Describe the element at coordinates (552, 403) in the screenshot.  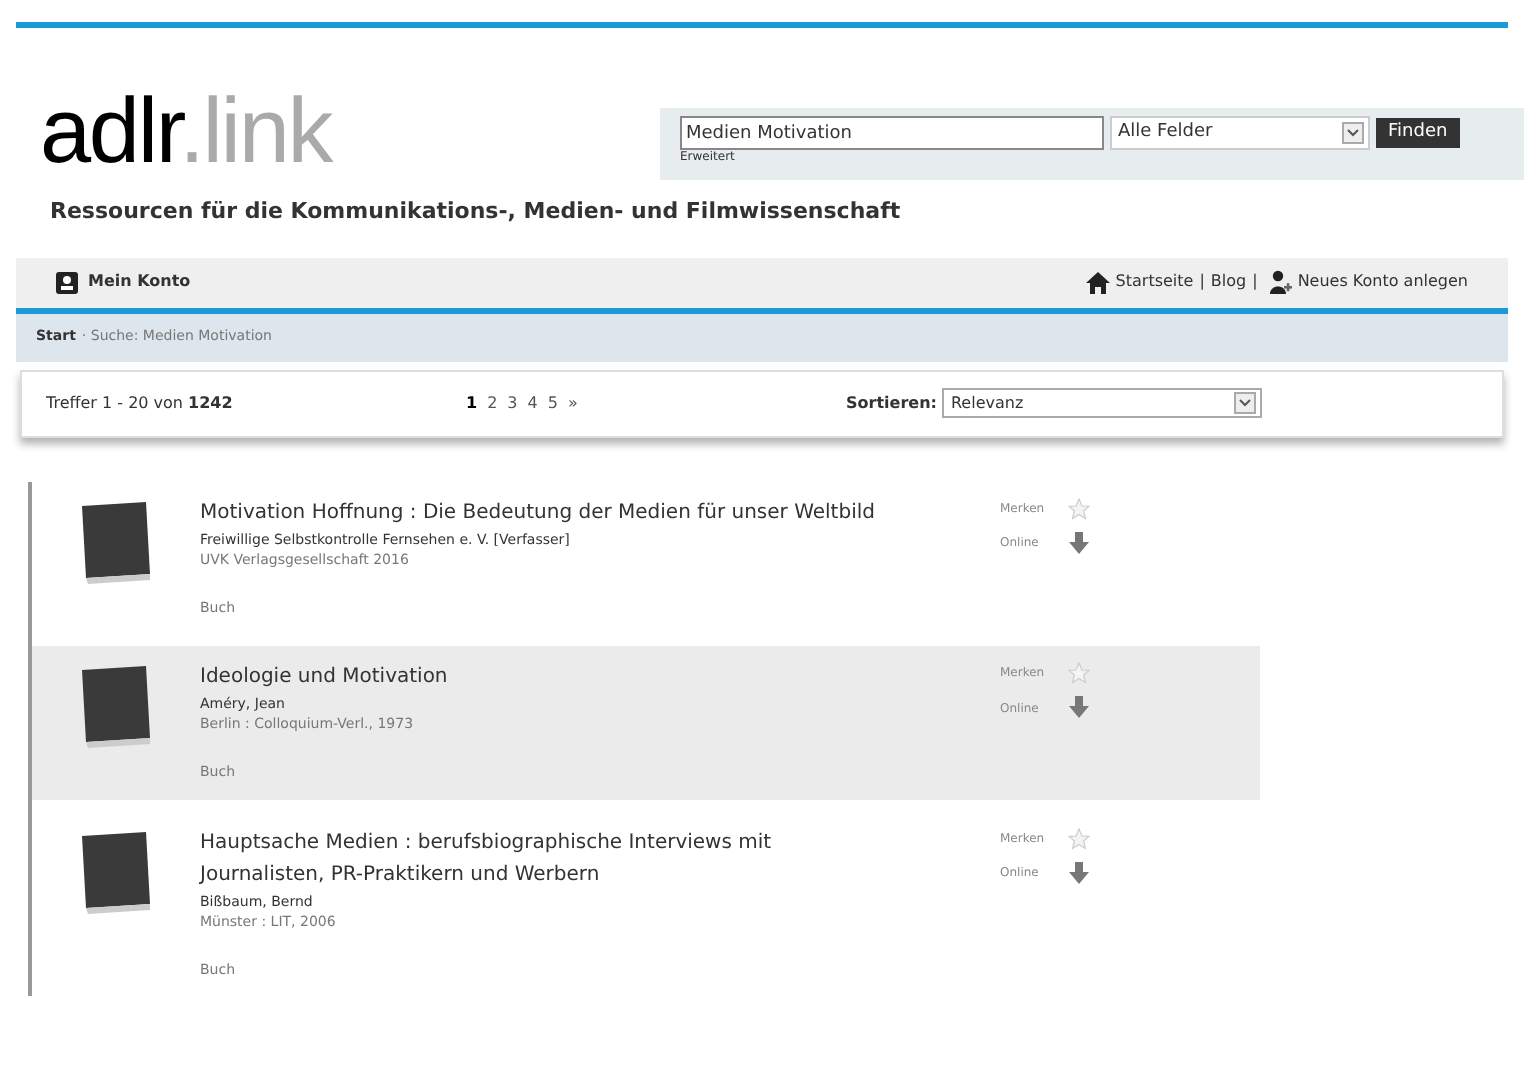
I see `page-link: 5` at that location.